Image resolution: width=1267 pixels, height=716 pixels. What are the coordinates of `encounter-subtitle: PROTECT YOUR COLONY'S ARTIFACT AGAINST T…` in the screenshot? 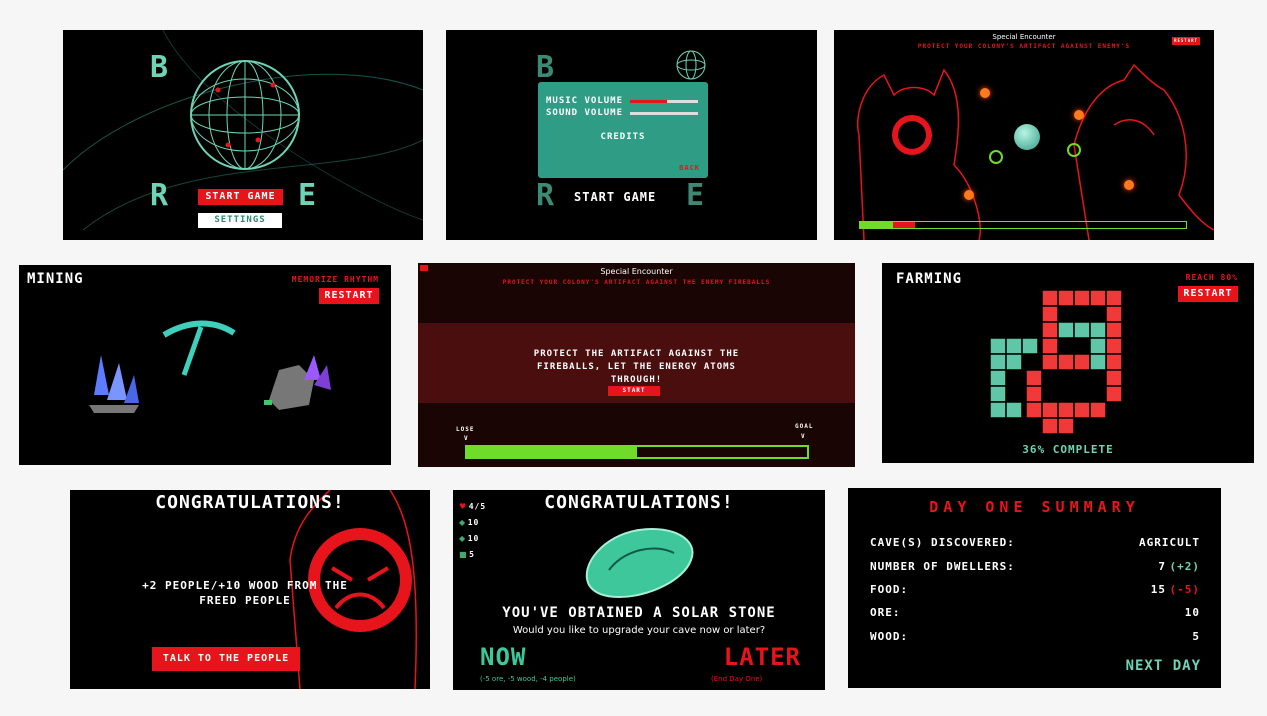 It's located at (636, 282).